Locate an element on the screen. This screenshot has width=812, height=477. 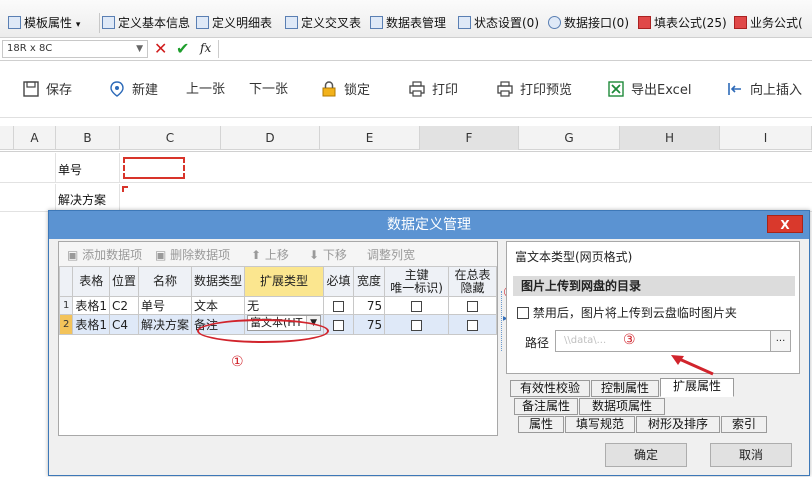
tab-fill-rules: 填写规范 is located at coordinates (600, 424).